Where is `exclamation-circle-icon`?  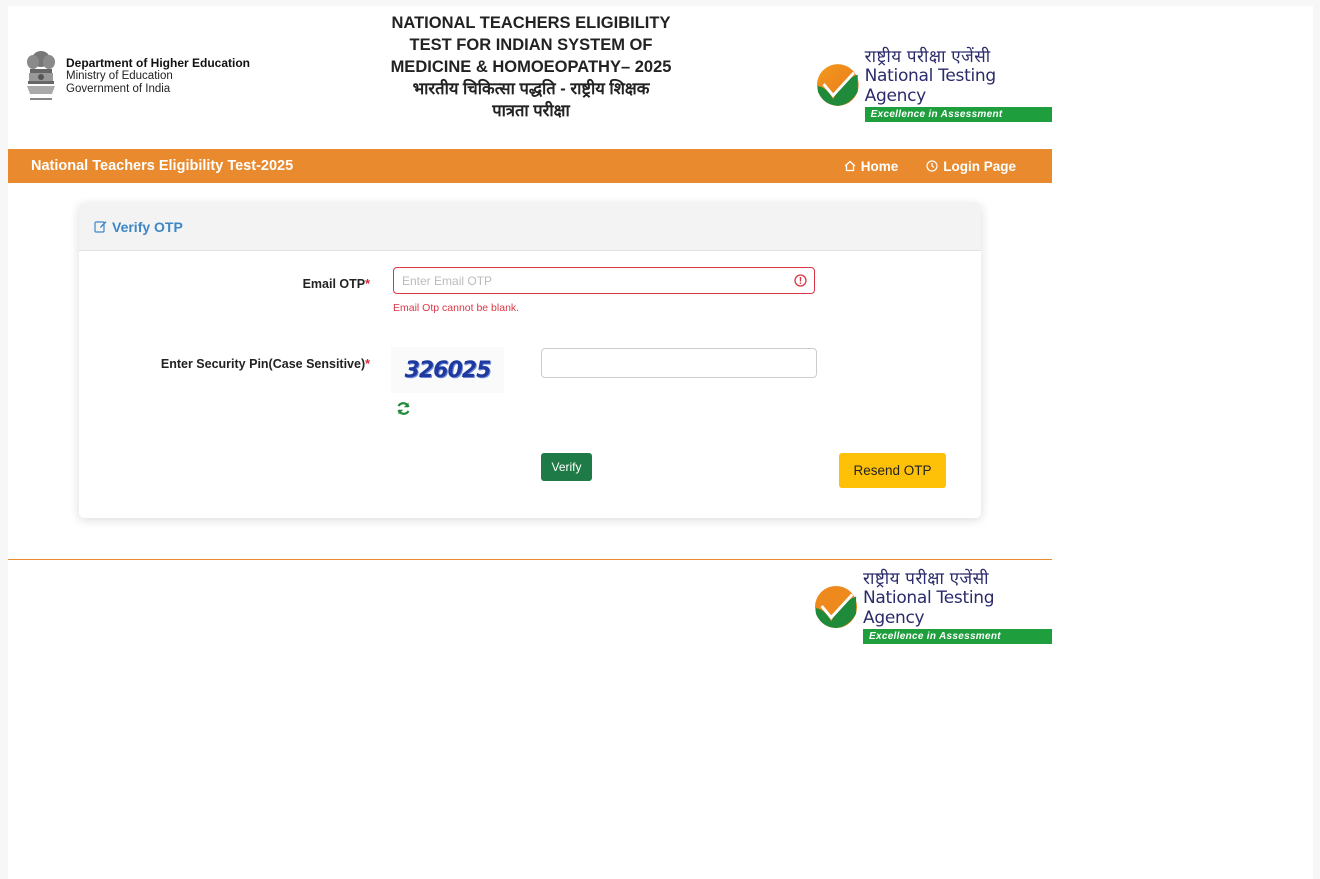 exclamation-circle-icon is located at coordinates (800, 280).